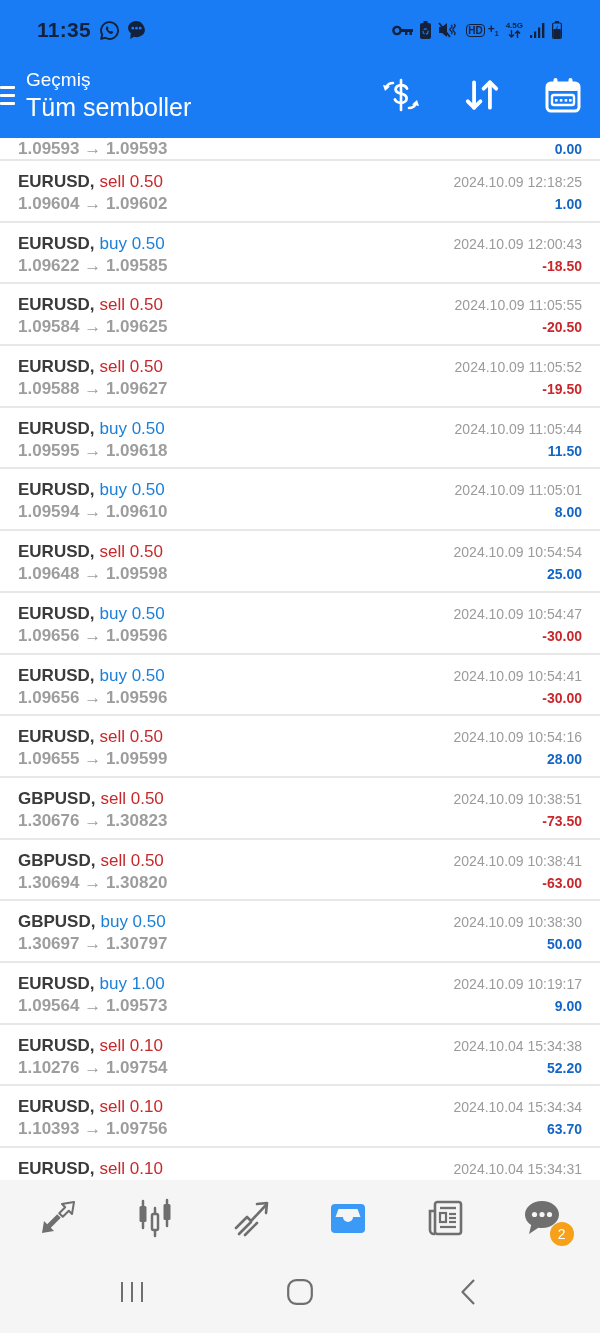  What do you see at coordinates (517, 243) in the screenshot?
I see `deal-time: 2024.10.09 12:00:43` at bounding box center [517, 243].